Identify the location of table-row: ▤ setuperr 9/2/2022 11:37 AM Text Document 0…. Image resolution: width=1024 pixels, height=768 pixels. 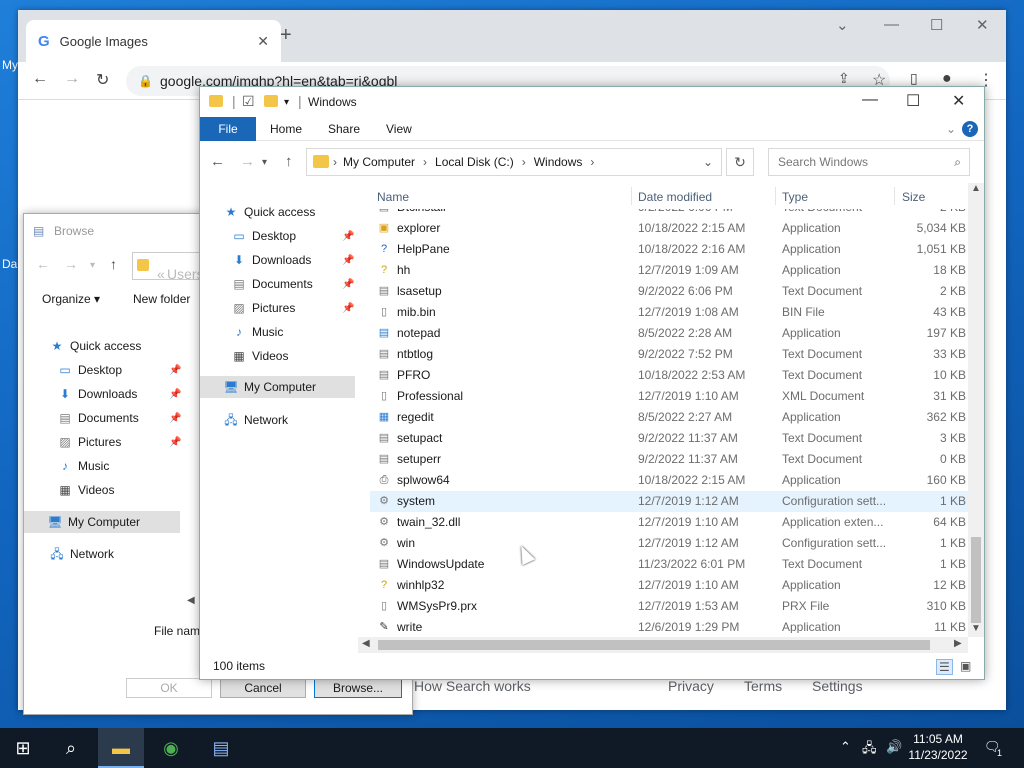
(669, 459).